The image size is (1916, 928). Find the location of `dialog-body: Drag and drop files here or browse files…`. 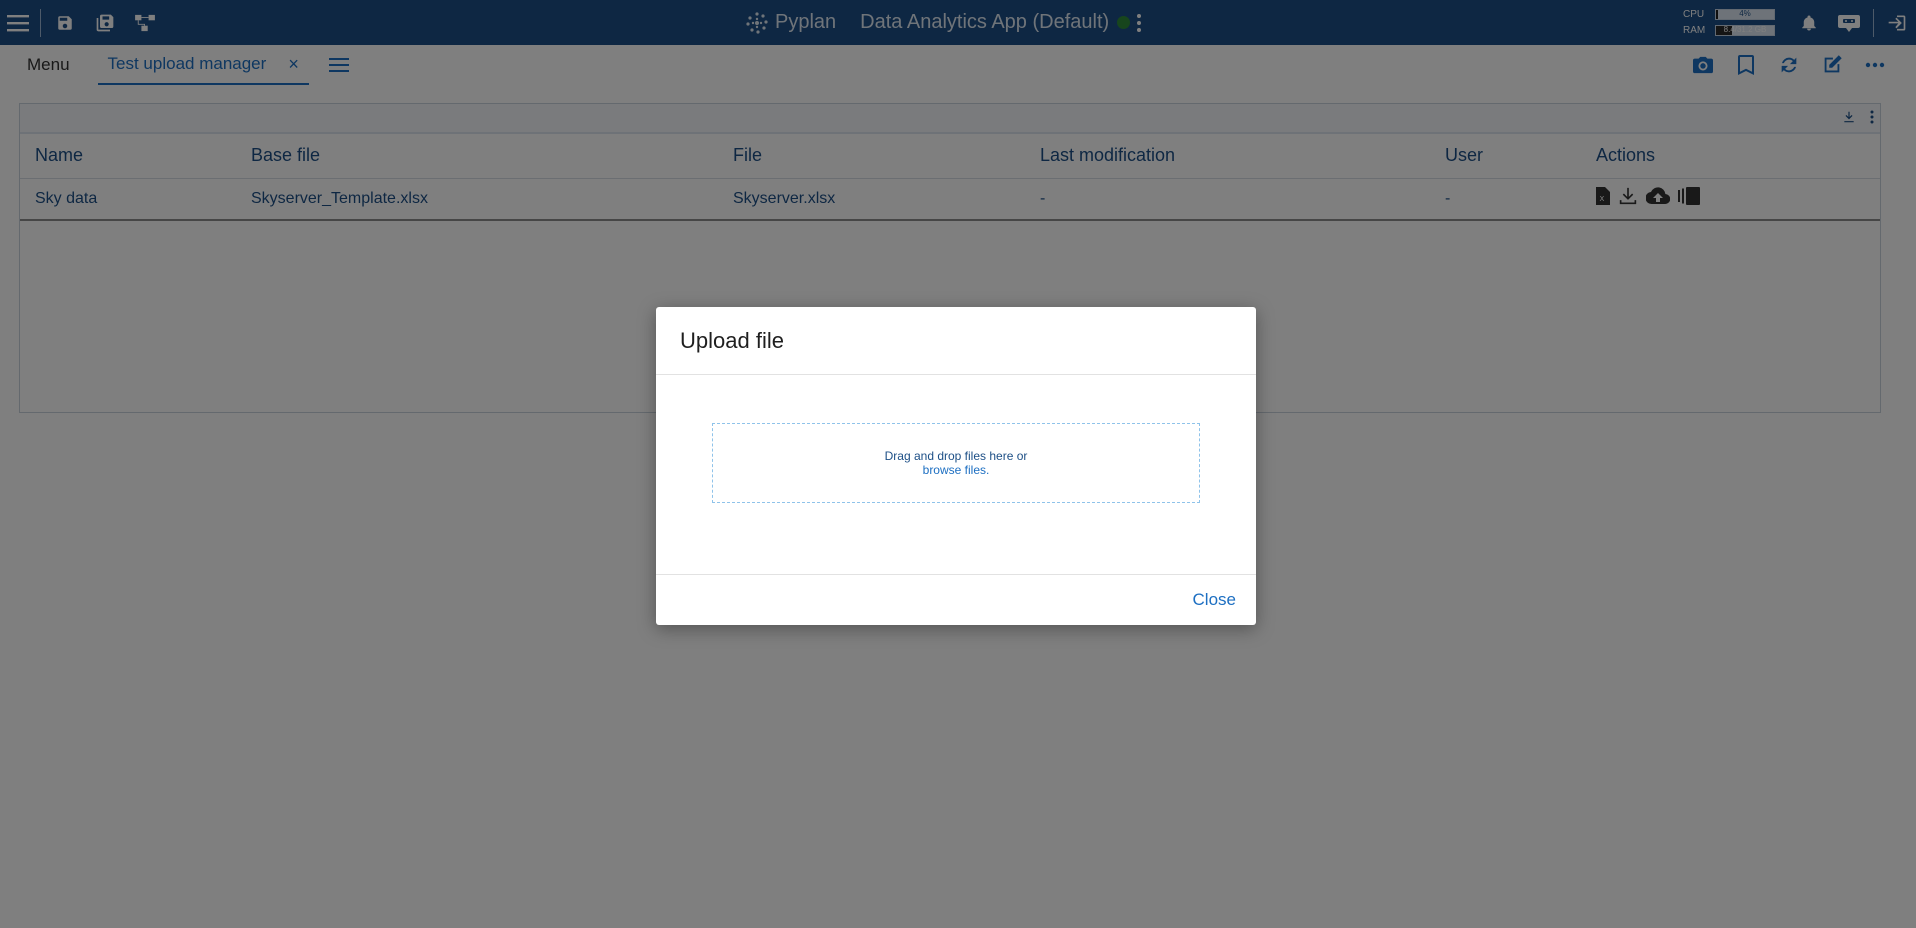

dialog-body: Drag and drop files here or browse files… is located at coordinates (956, 475).